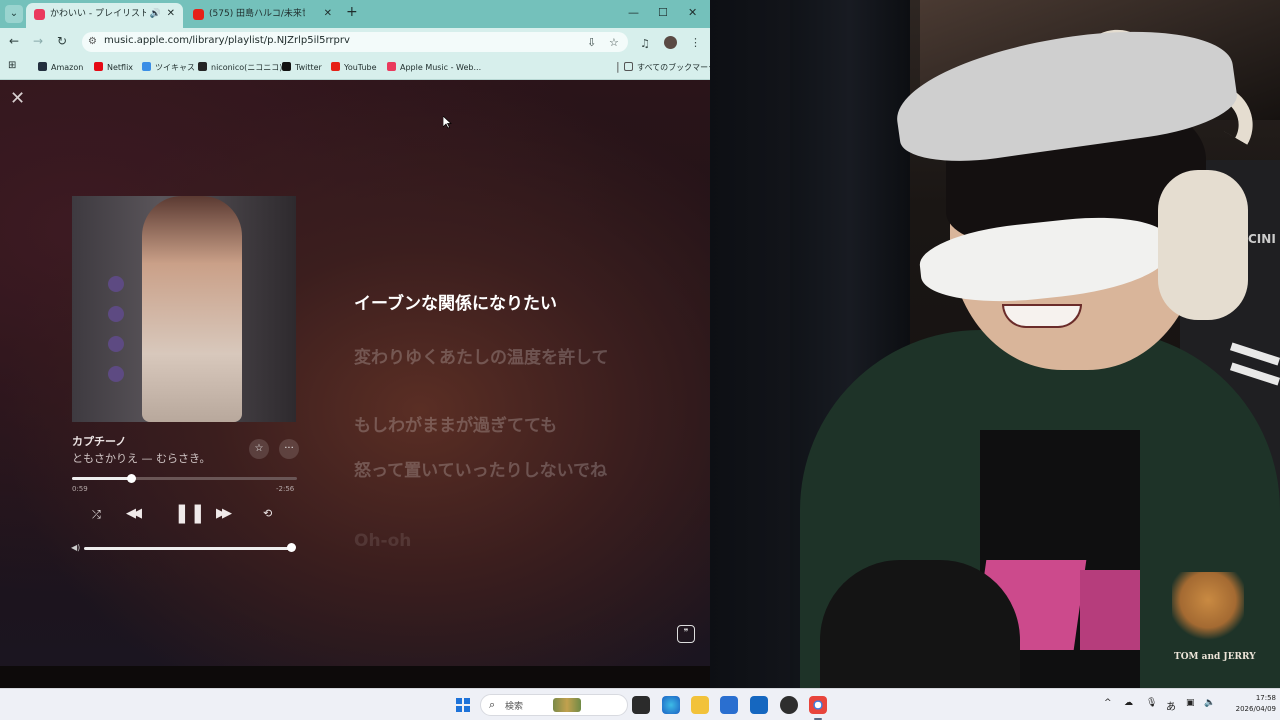 The height and width of the screenshot is (720, 1280). What do you see at coordinates (39, 14) in the screenshot?
I see `apple-music-favicon-icon` at bounding box center [39, 14].